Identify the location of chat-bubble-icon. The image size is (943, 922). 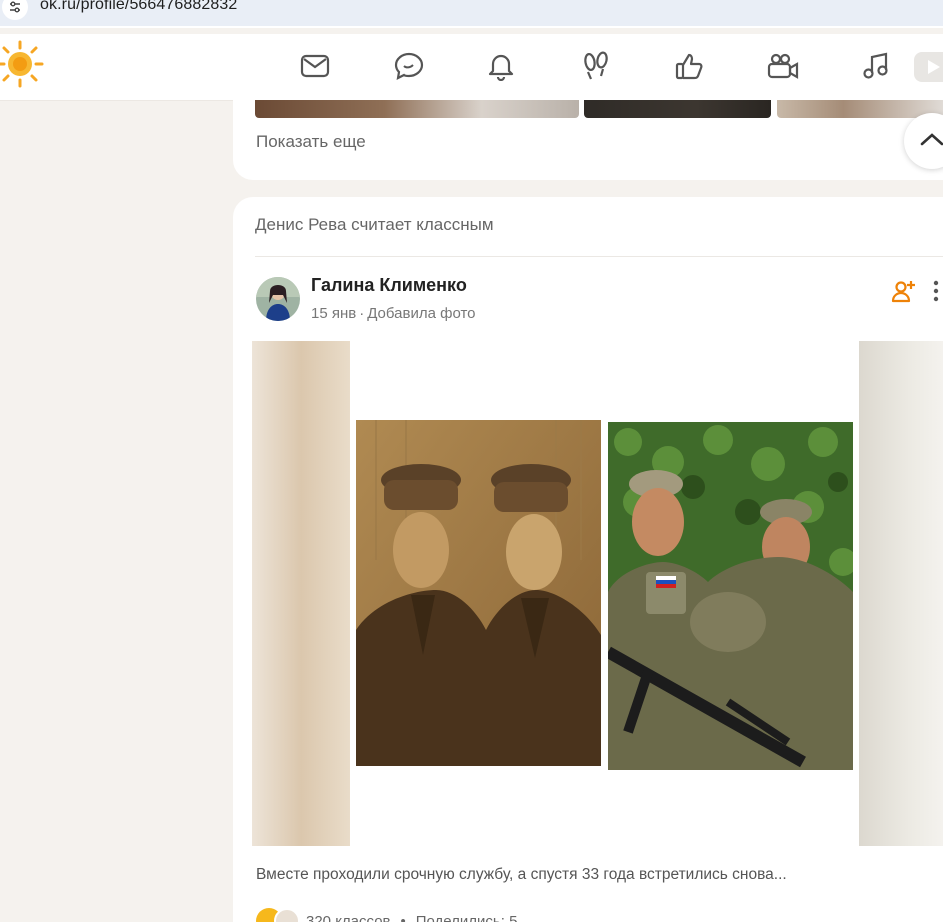
(409, 66).